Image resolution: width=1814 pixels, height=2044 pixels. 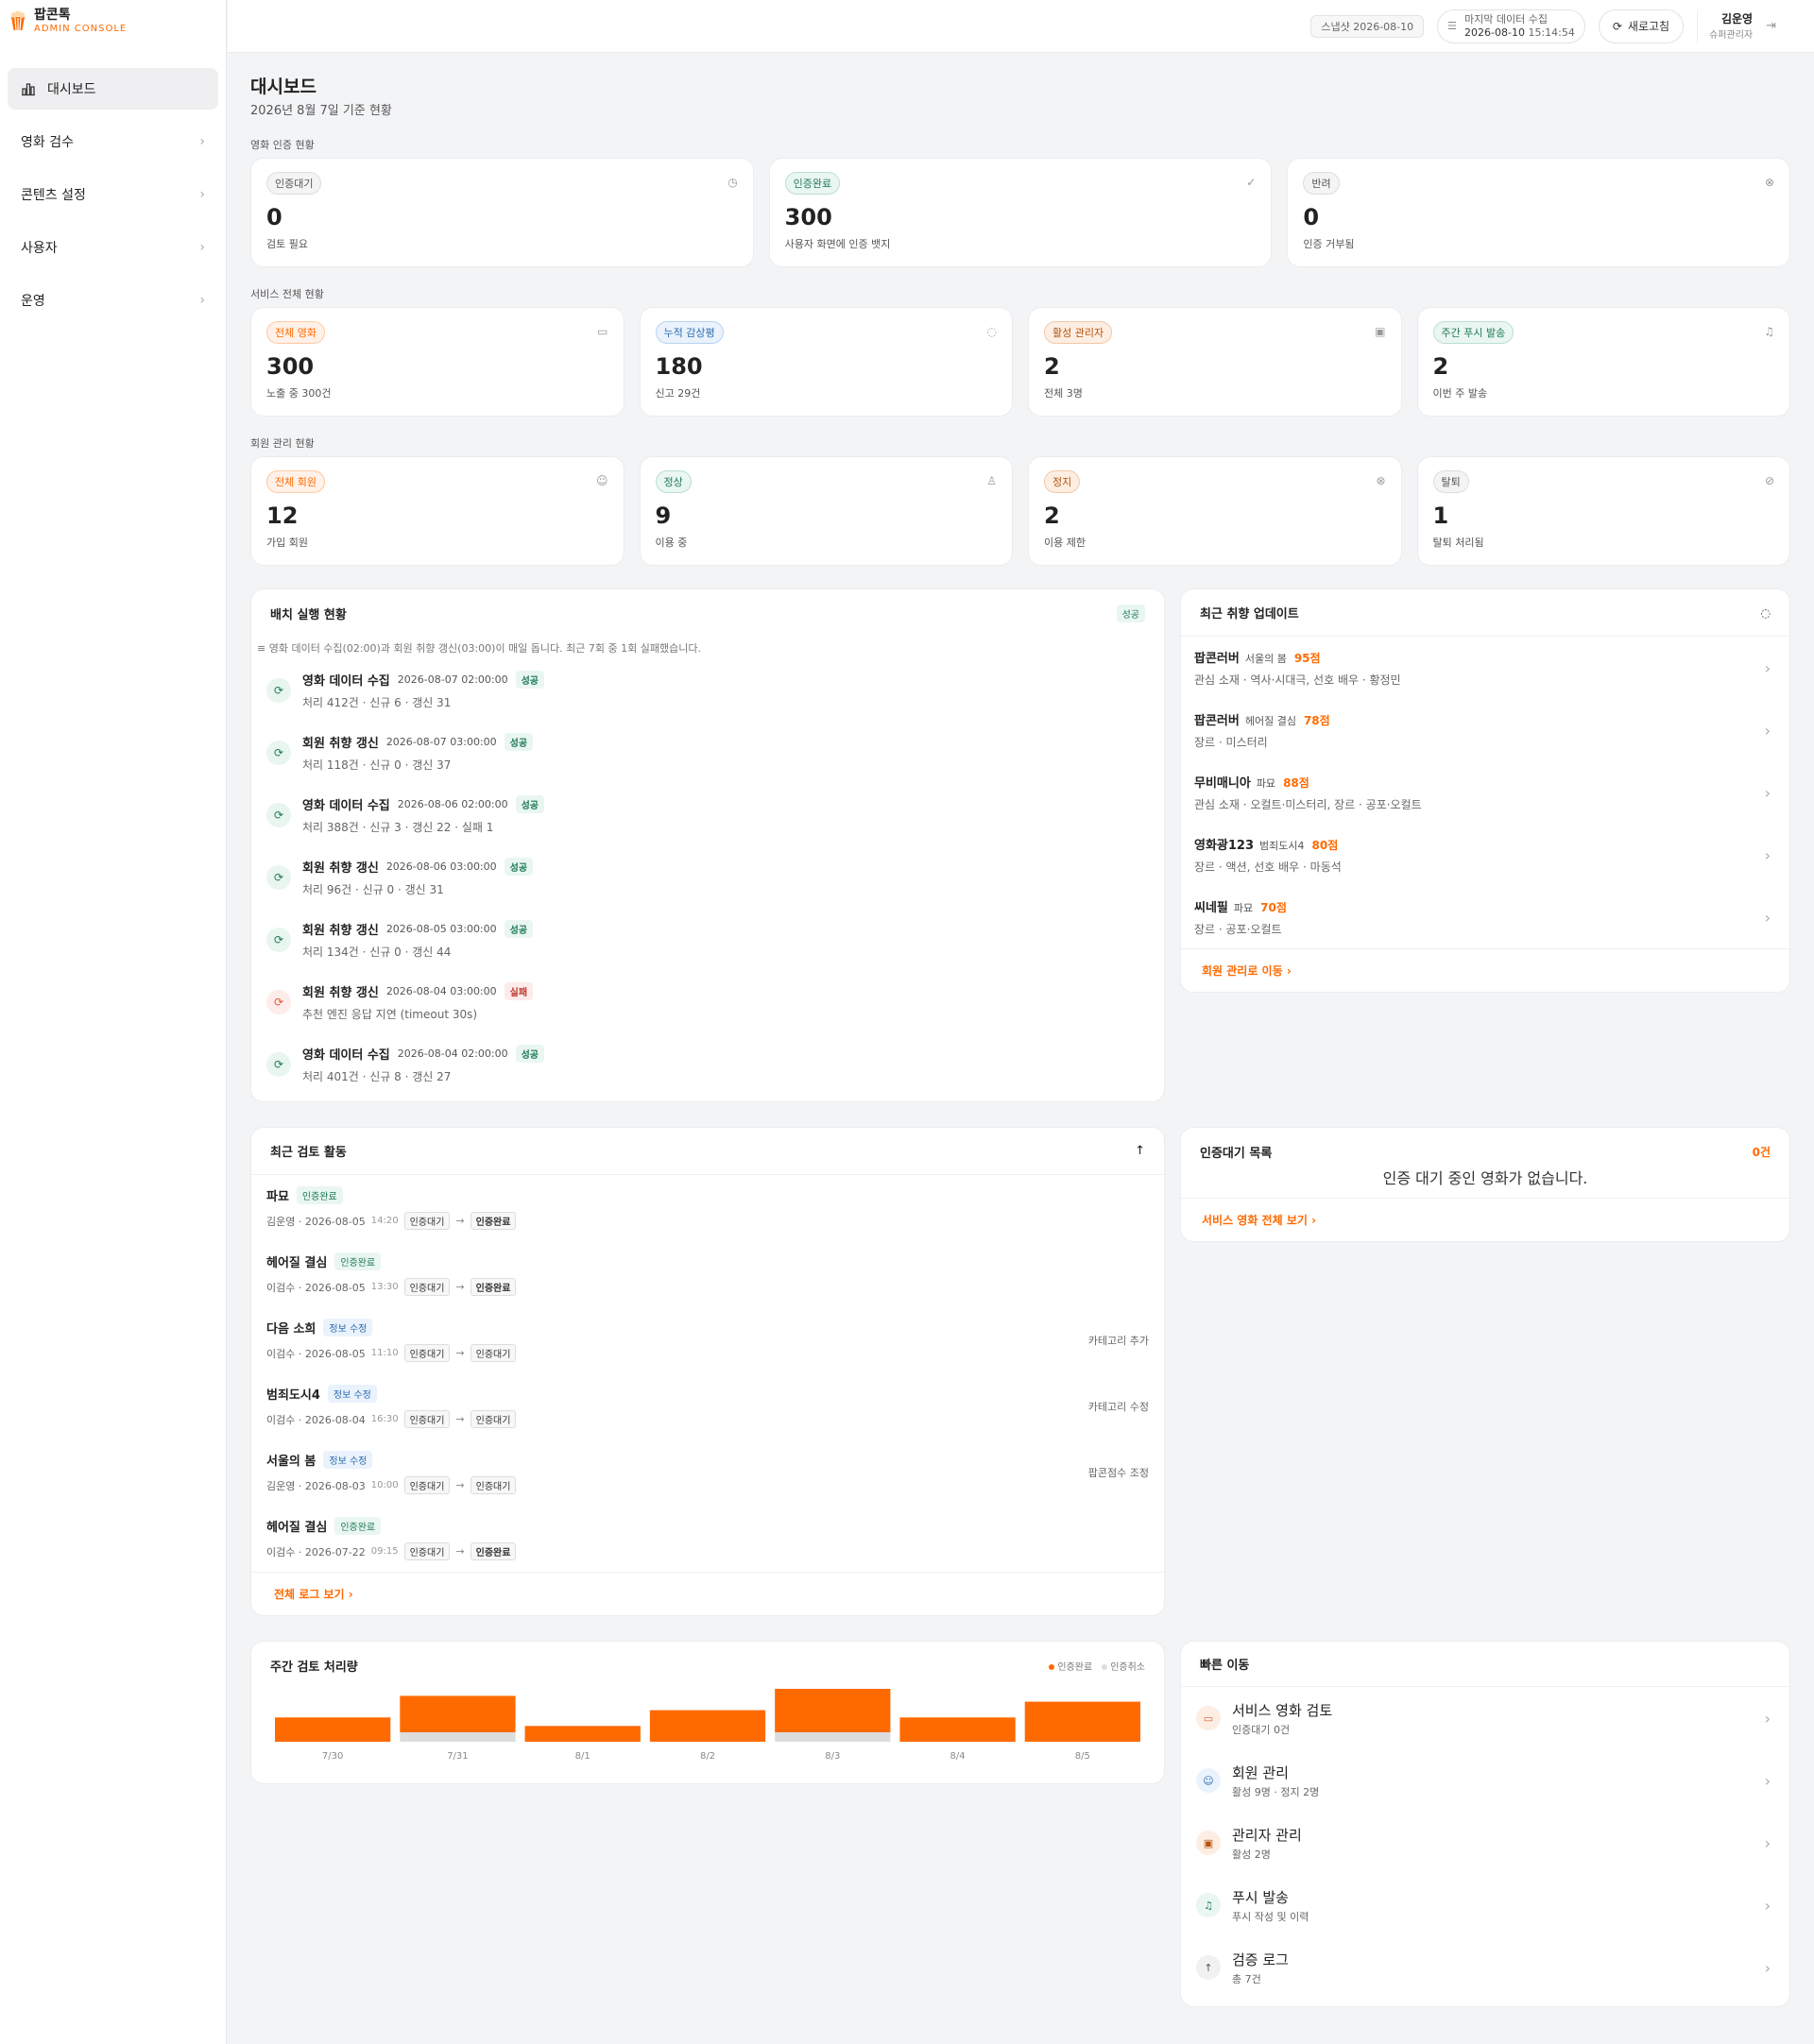 I want to click on batch-item-time: 2026-08-07 02:00:00, so click(x=453, y=680).